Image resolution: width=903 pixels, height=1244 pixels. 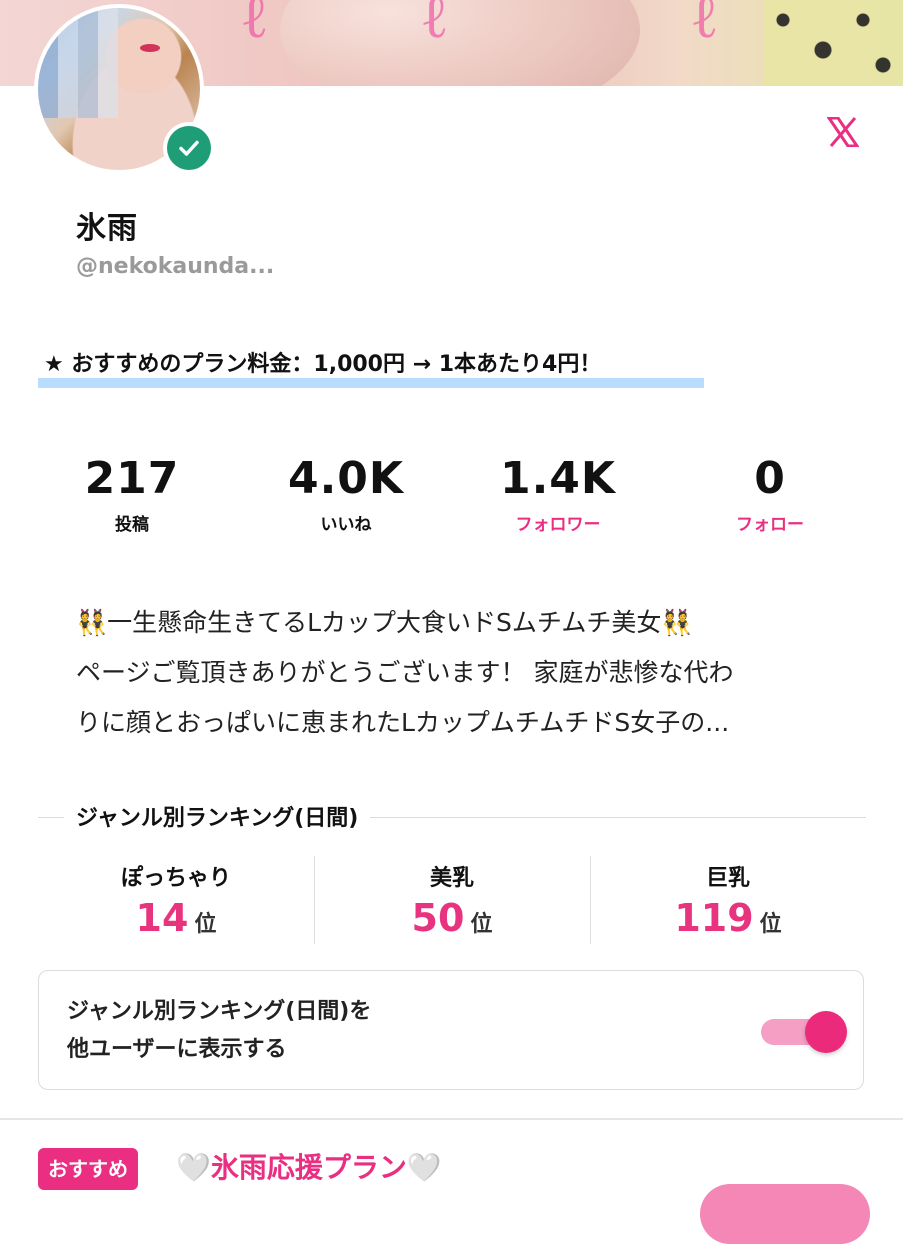 What do you see at coordinates (78, 63) in the screenshot?
I see `avatar-mosaic` at bounding box center [78, 63].